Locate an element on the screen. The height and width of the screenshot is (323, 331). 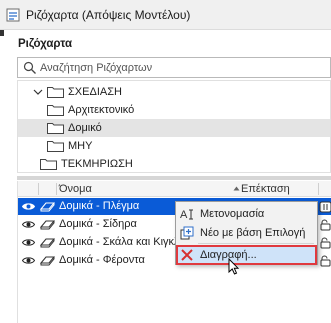
tree-item-label: ΜΗΥ is located at coordinates (80, 146).